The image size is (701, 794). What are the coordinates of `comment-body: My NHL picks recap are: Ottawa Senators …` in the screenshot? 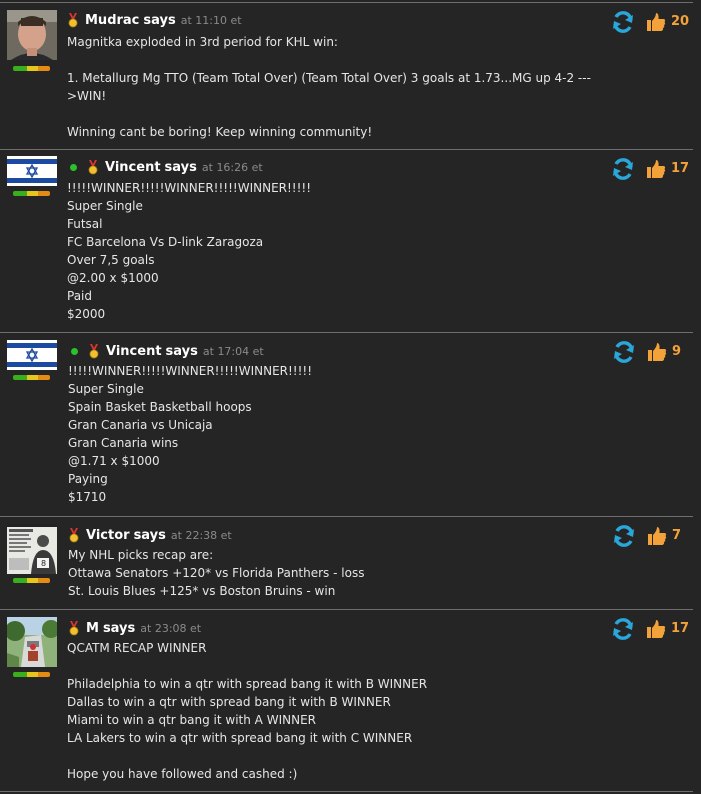 It's located at (216, 573).